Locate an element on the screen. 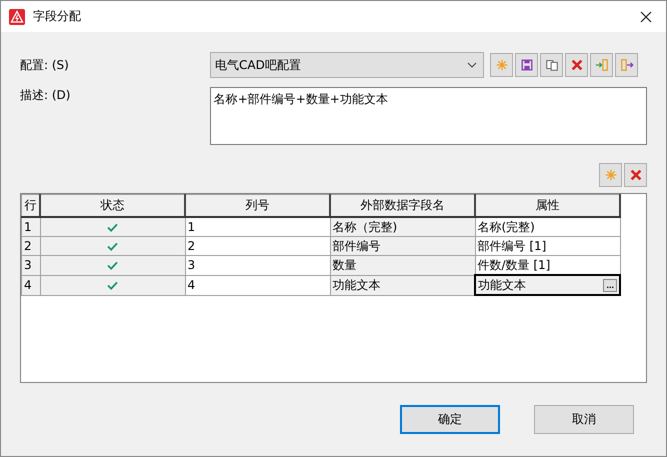 The width and height of the screenshot is (667, 457). table-cell: 2 is located at coordinates (257, 246).